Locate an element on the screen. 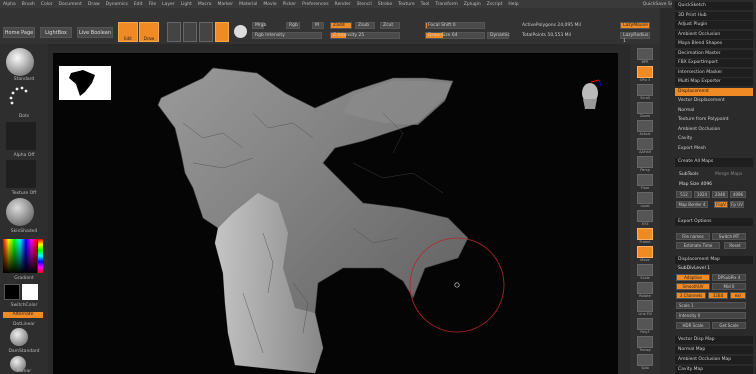 The width and height of the screenshot is (756, 374). material-ball-icon is located at coordinates (20, 212).